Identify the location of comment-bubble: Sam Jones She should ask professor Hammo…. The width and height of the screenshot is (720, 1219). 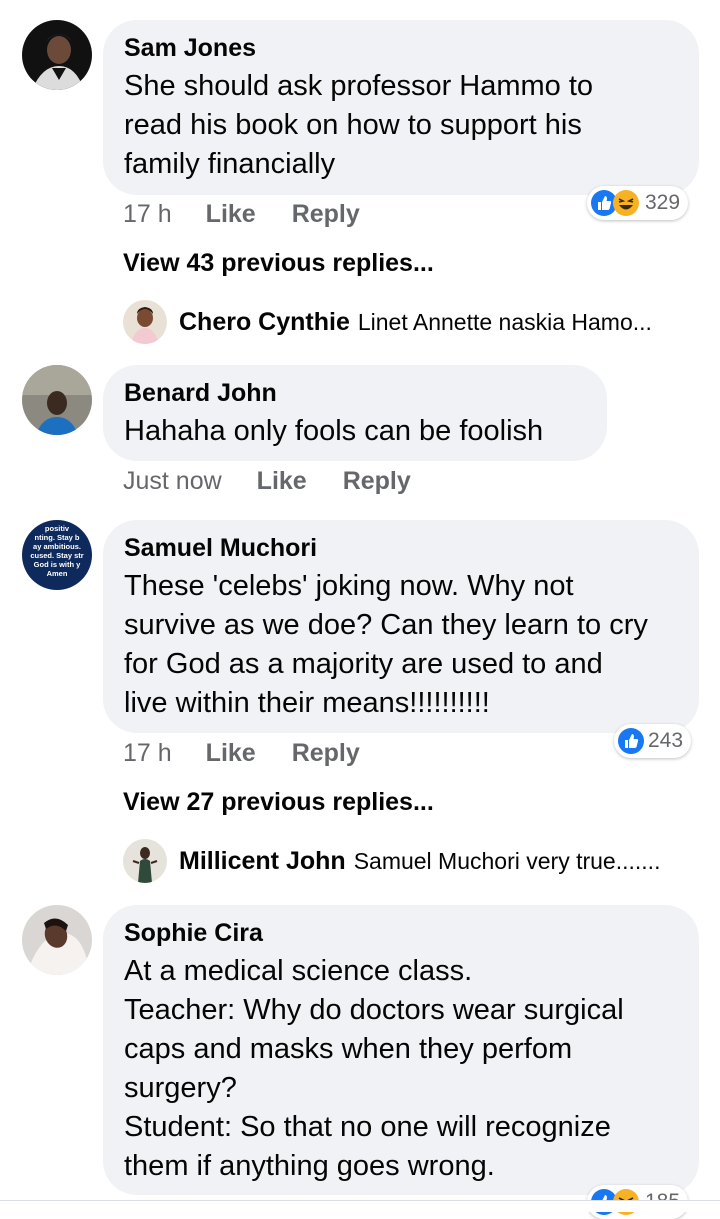
(401, 107).